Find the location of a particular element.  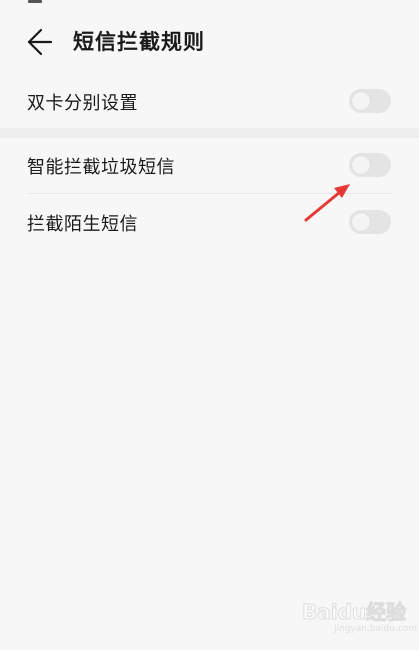

watermark-logo: Baidu经验 is located at coordinates (354, 612).